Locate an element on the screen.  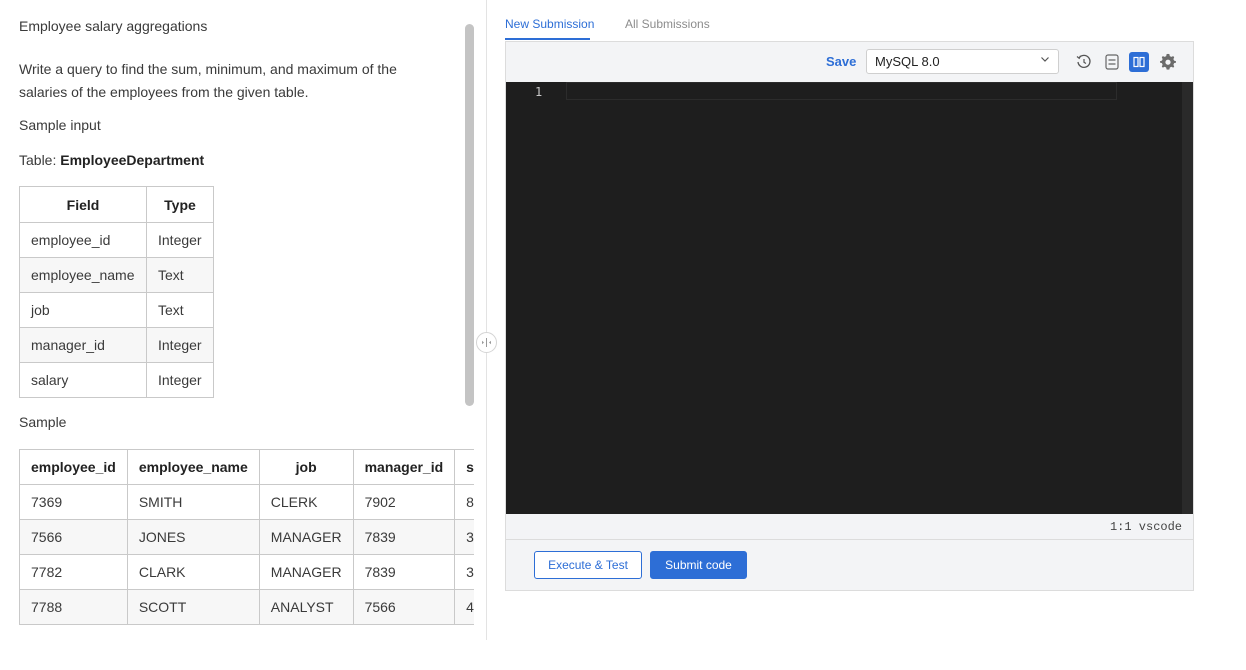
editor-toolbar: Save MySQL 8.0 is located at coordinates (849, 62).